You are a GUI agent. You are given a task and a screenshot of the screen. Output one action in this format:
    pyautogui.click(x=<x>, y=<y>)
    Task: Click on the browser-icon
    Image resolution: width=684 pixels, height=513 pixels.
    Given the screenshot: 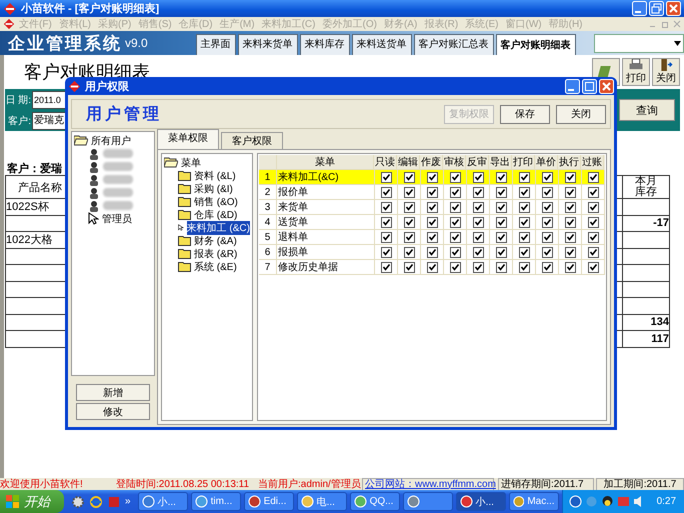 What is the action you would take?
    pyautogui.click(x=96, y=501)
    